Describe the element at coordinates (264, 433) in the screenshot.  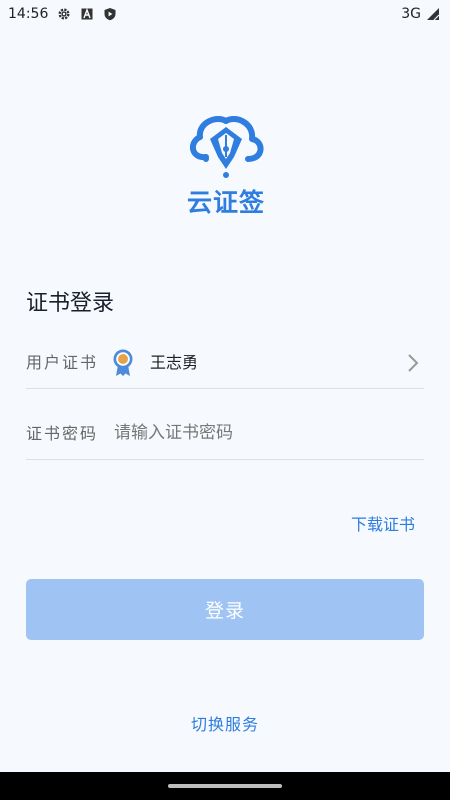
I see `password-input` at that location.